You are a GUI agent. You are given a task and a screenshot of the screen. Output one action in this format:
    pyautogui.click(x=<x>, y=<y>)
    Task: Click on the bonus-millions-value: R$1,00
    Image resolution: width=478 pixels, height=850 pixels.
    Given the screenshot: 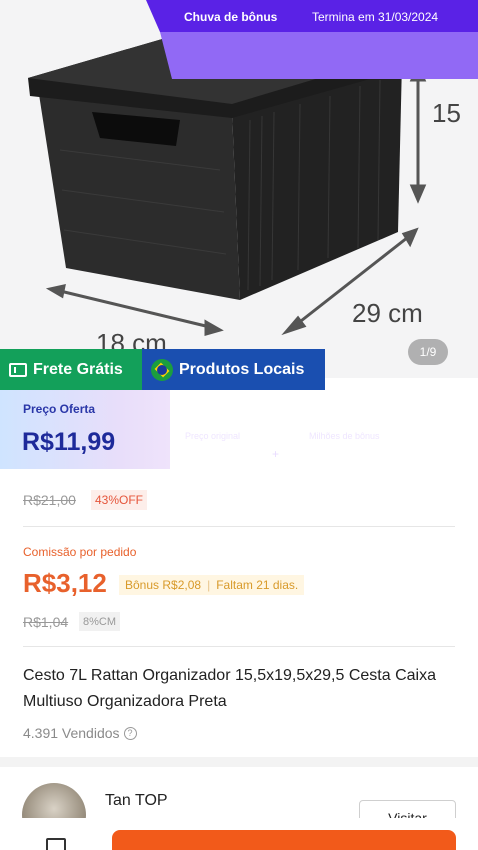 What is the action you would take?
    pyautogui.click(x=328, y=454)
    